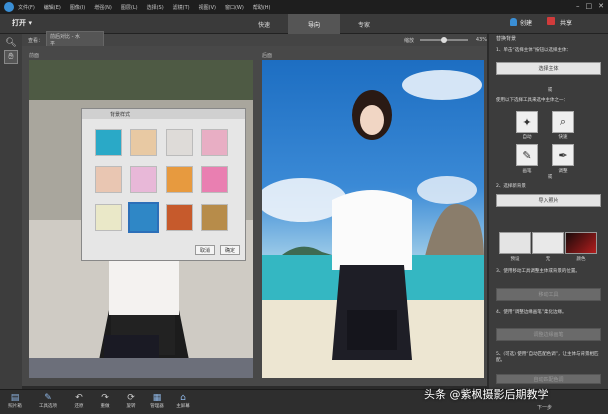 This screenshot has width=608, height=414. Describe the element at coordinates (314, 24) in the screenshot. I see `tab-guided: 导向` at that location.